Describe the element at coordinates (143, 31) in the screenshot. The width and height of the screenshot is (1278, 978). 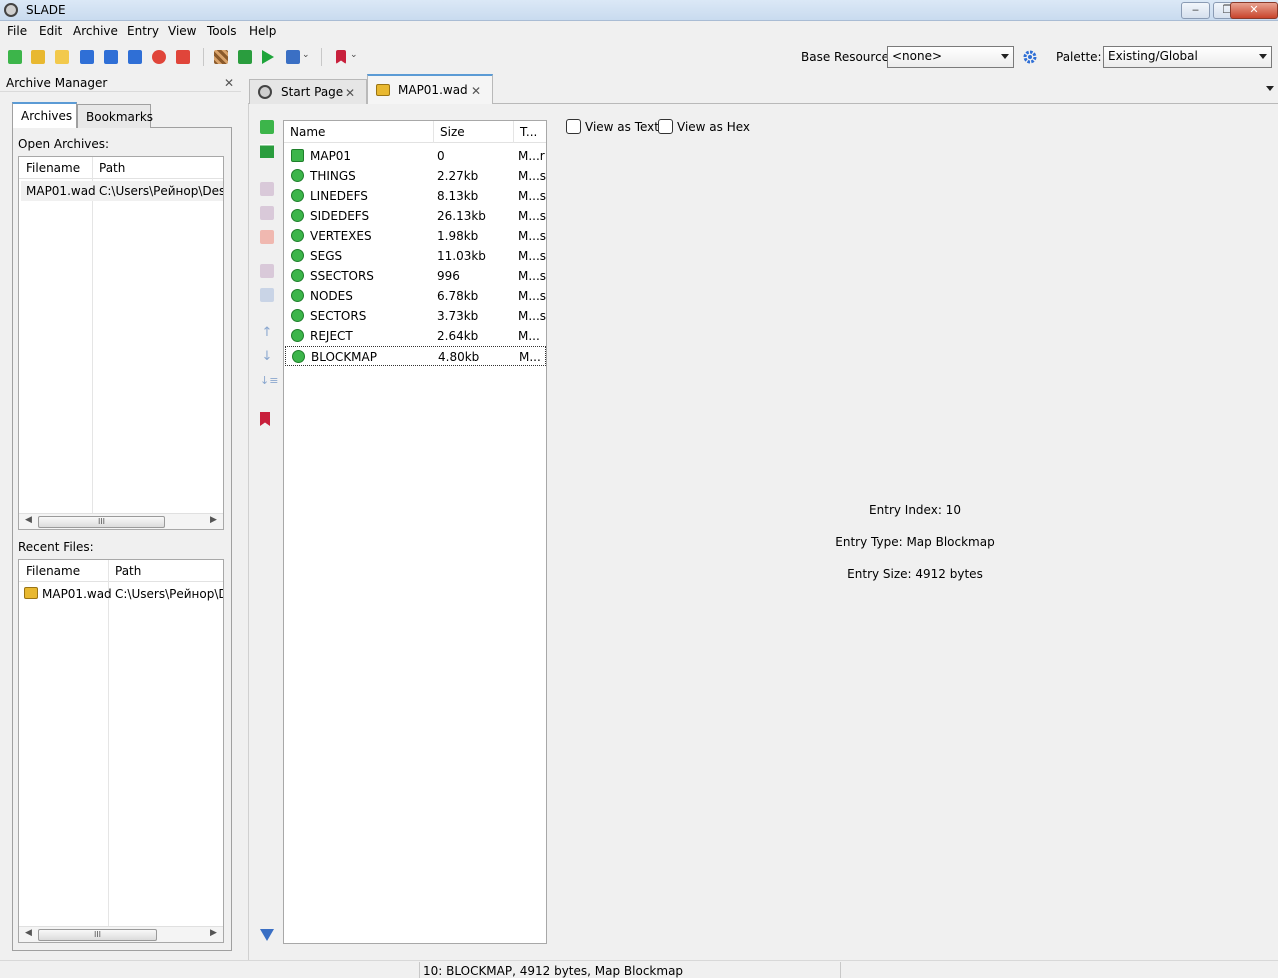
I see `menu-entry: Entry` at that location.